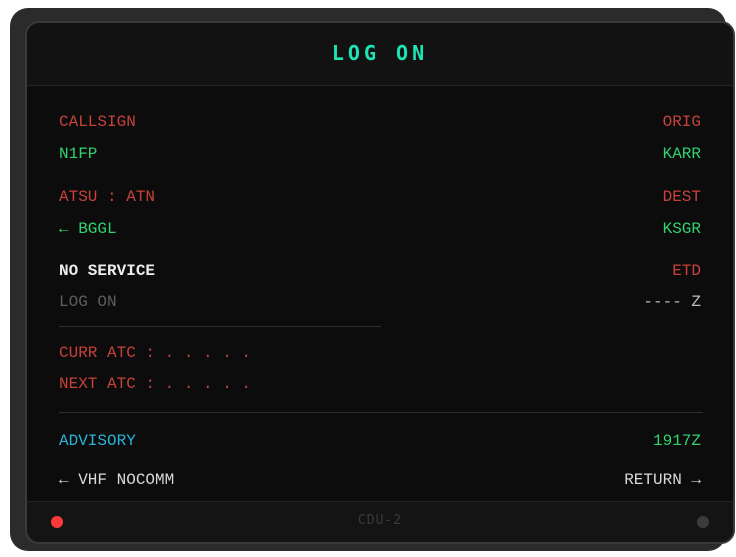  Describe the element at coordinates (97, 441) in the screenshot. I see `advisory-label: ADVISORY` at that location.